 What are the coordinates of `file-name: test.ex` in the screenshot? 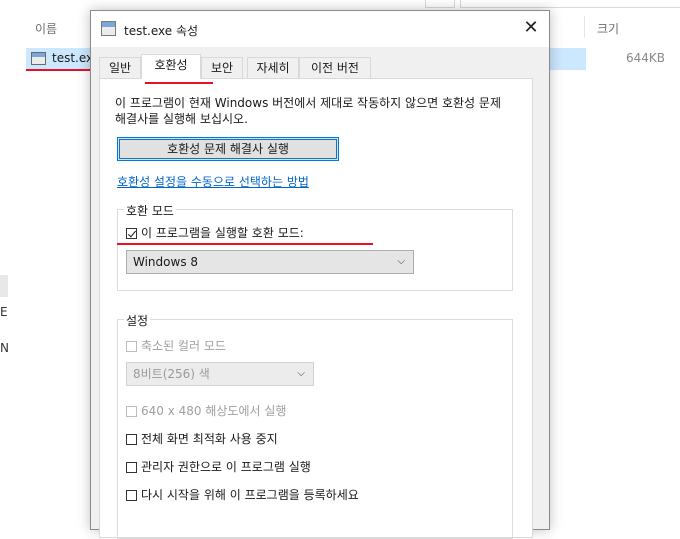 It's located at (72, 58).